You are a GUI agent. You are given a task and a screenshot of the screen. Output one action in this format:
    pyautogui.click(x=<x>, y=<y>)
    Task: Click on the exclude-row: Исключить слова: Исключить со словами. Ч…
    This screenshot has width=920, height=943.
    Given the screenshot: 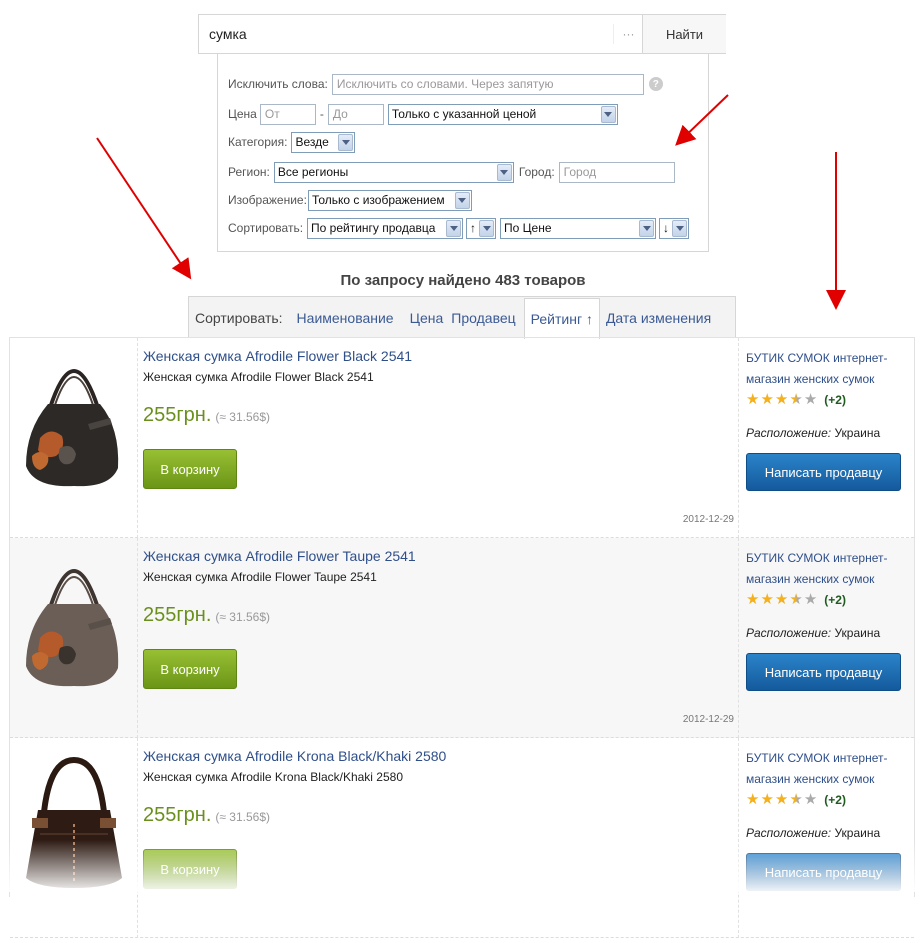 What is the action you would take?
    pyautogui.click(x=445, y=84)
    